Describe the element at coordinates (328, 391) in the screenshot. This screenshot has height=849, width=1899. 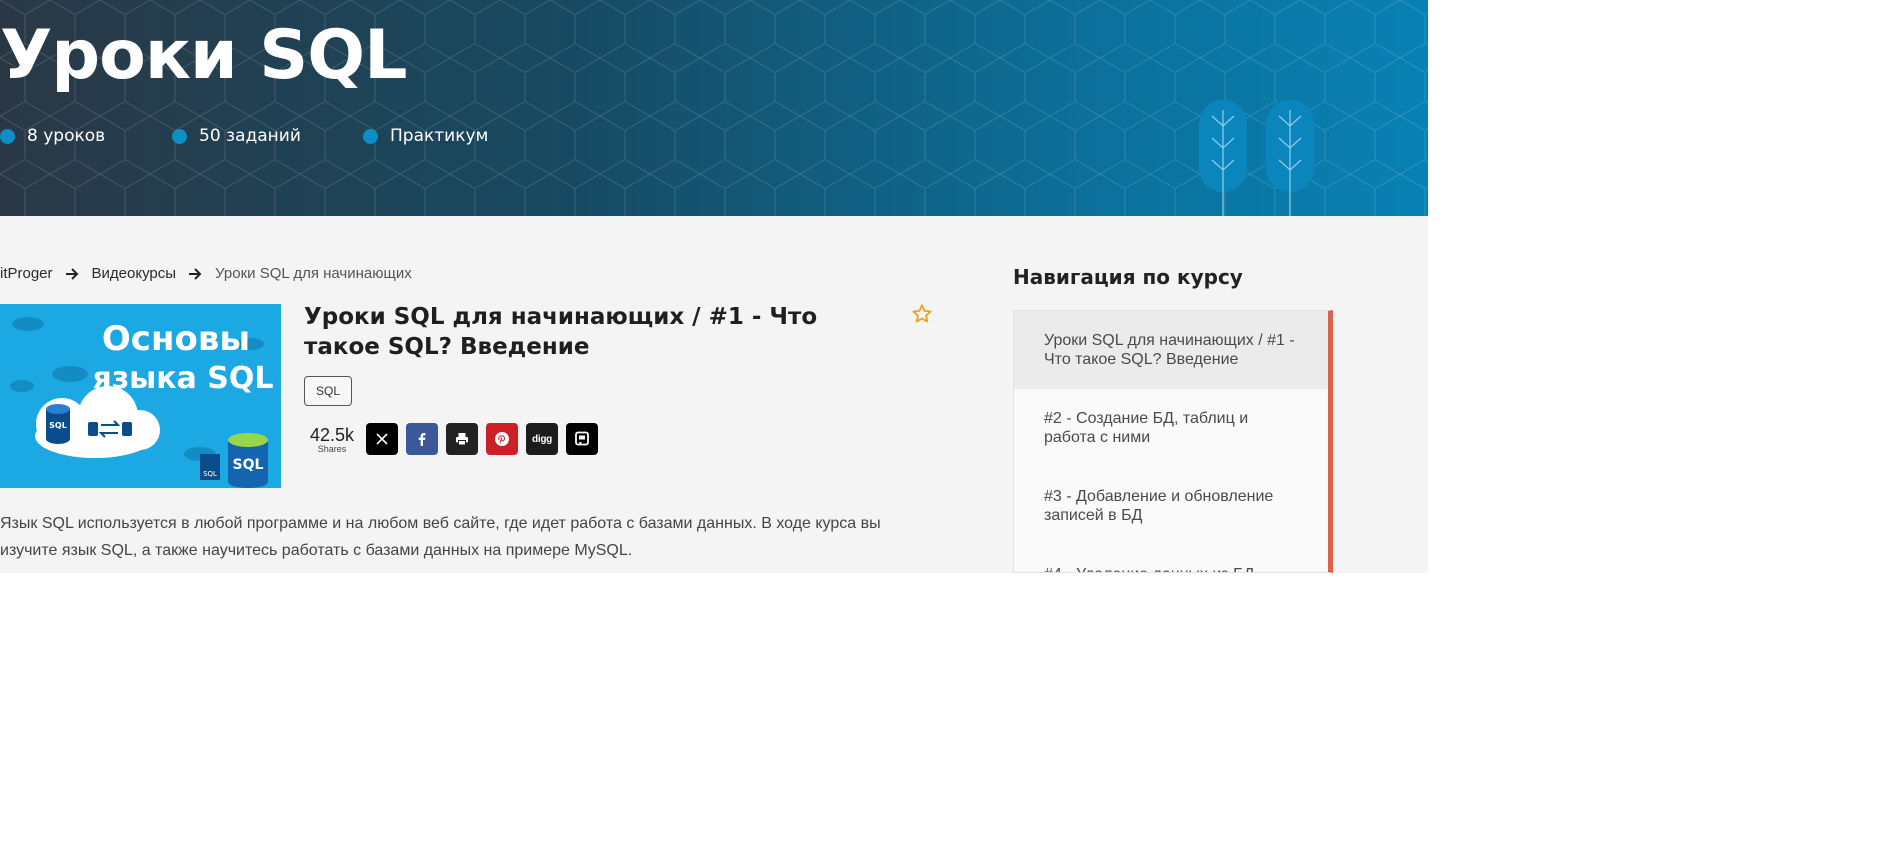
I see `course-tag: SQL` at that location.